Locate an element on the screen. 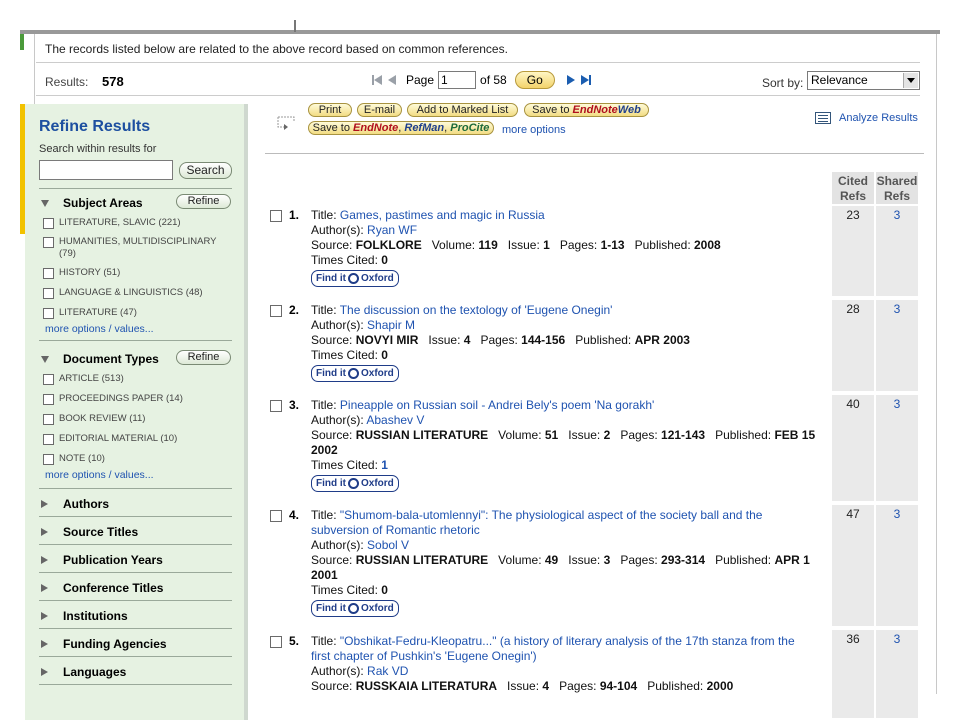 The image size is (960, 720). shared-refs-header: Shared Refs is located at coordinates (897, 188).